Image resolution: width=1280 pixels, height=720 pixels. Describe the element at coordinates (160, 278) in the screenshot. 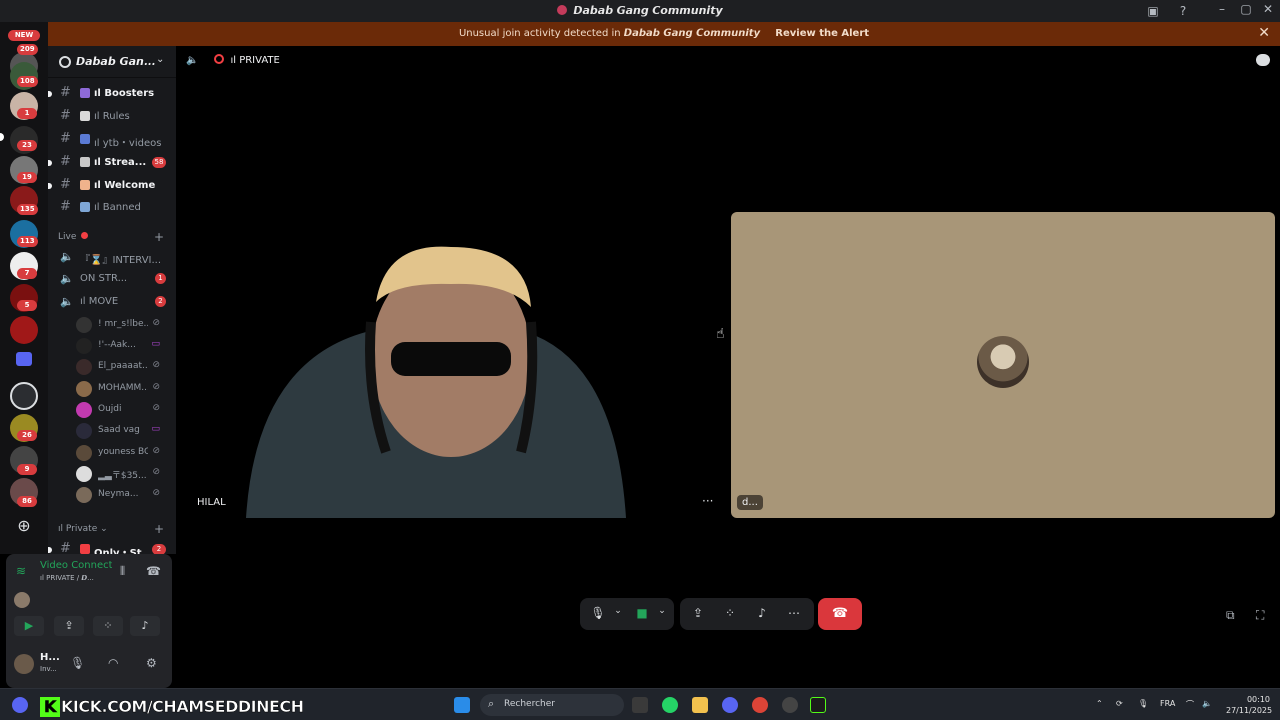

I see `mention-badge: 1` at that location.